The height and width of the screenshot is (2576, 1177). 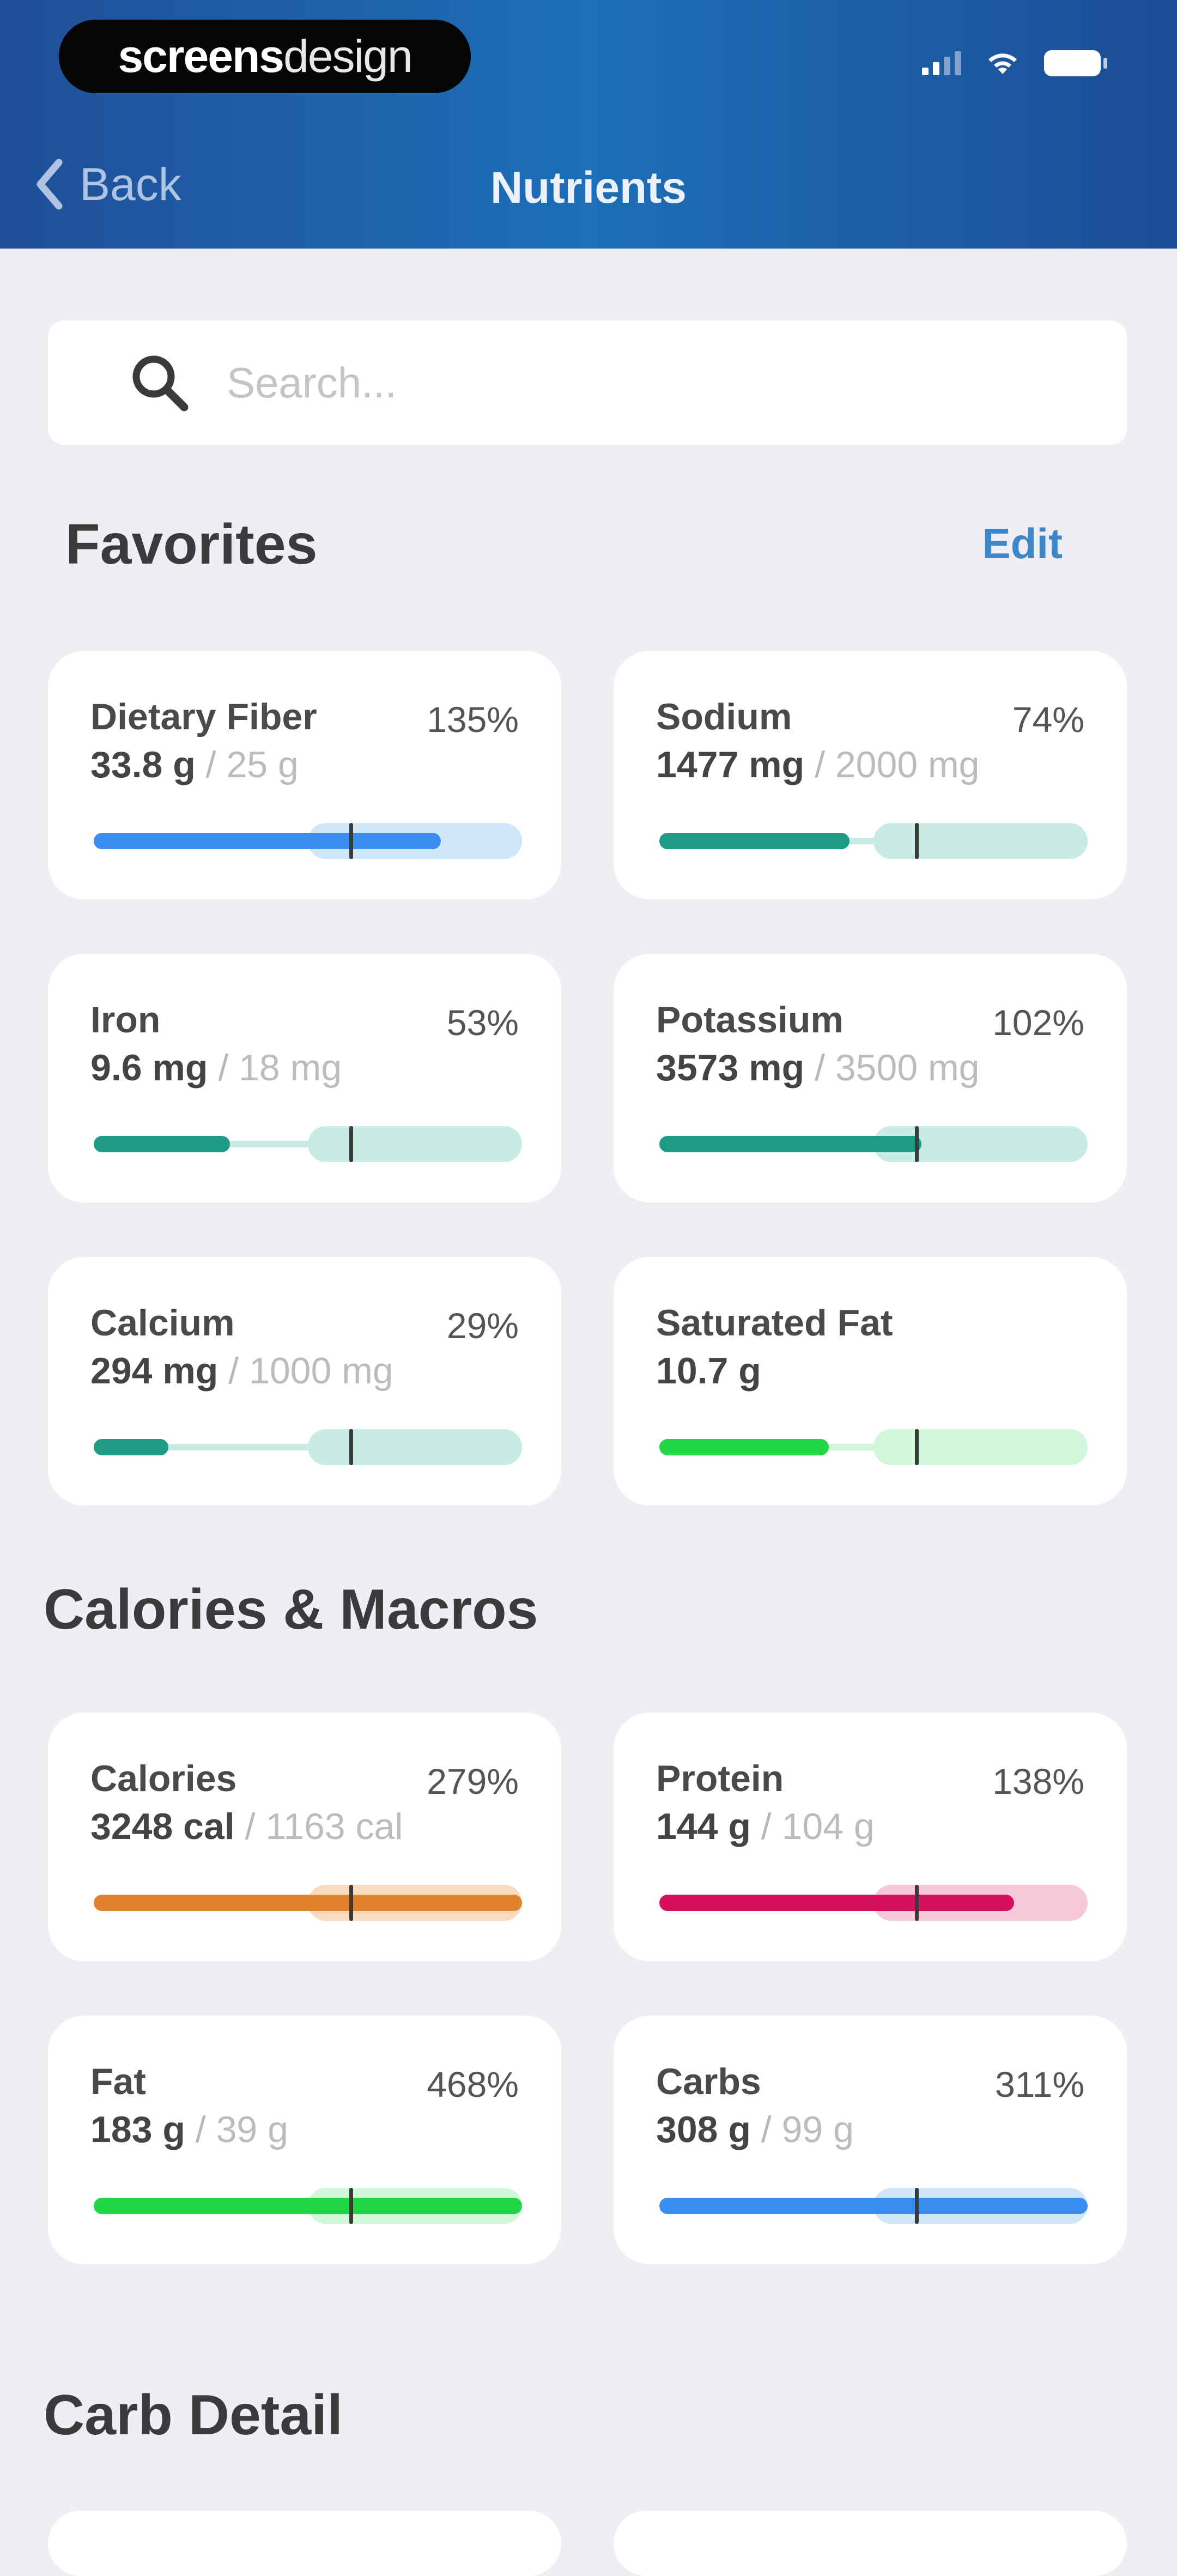 I want to click on nutrient-card-iron: Iron 53% 9.6 mg / 18 mg, so click(x=304, y=1078).